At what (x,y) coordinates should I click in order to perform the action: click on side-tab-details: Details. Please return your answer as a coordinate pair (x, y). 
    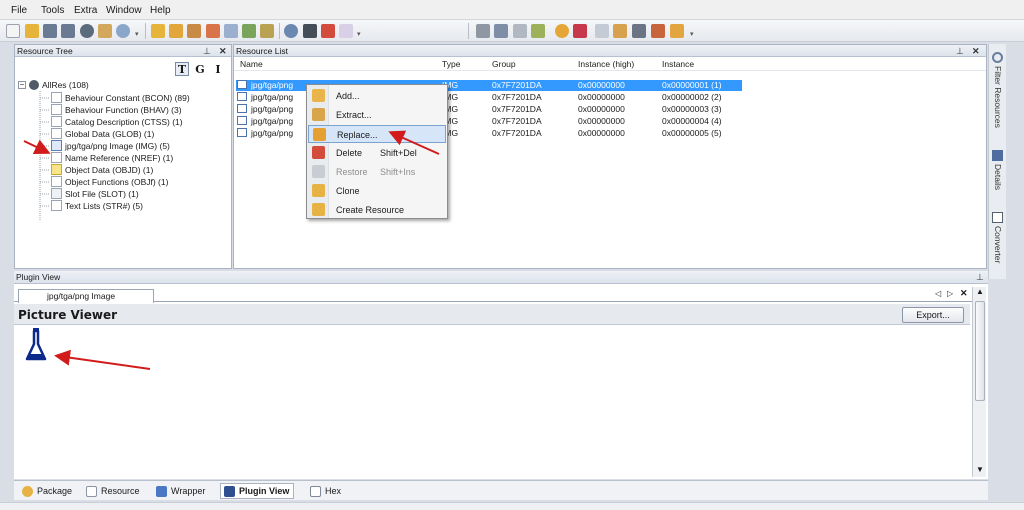
    Looking at the image, I should click on (998, 174).